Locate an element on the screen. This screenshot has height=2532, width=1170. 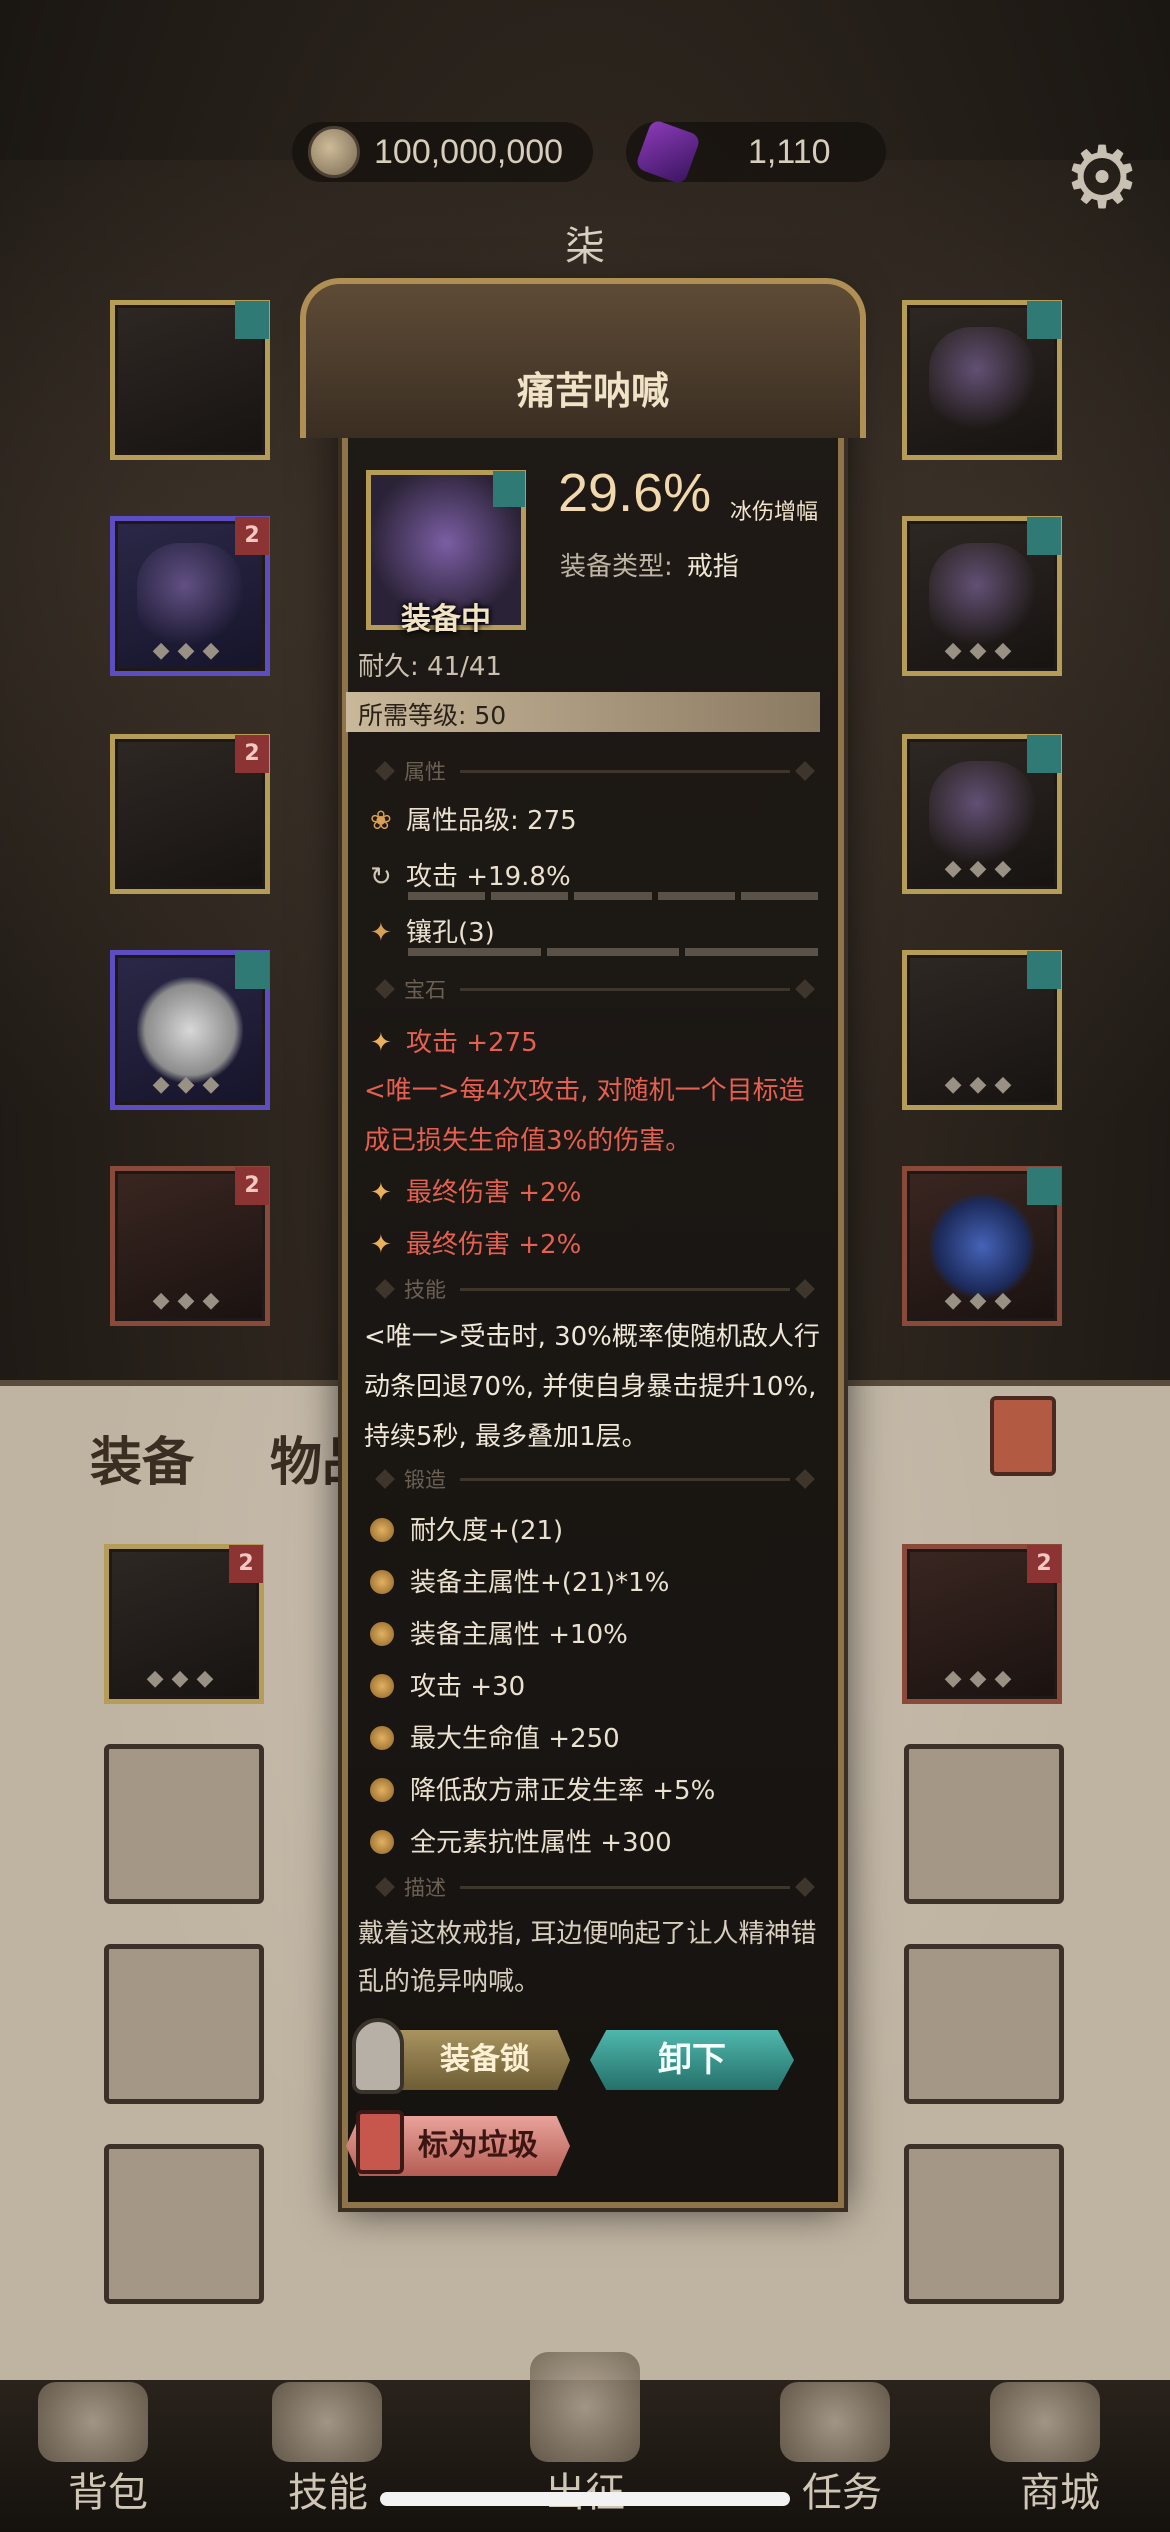
section-divider-skills: 技能 is located at coordinates (595, 1289).